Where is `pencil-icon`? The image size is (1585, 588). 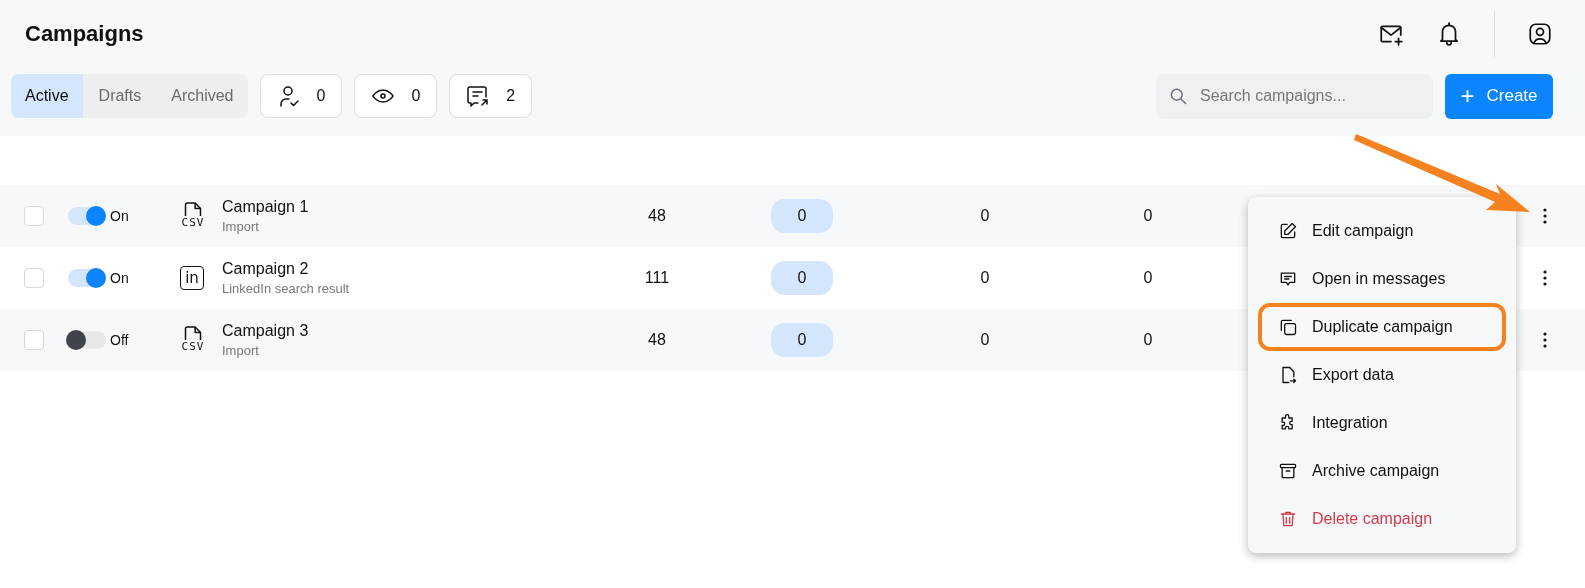
pencil-icon is located at coordinates (1288, 231).